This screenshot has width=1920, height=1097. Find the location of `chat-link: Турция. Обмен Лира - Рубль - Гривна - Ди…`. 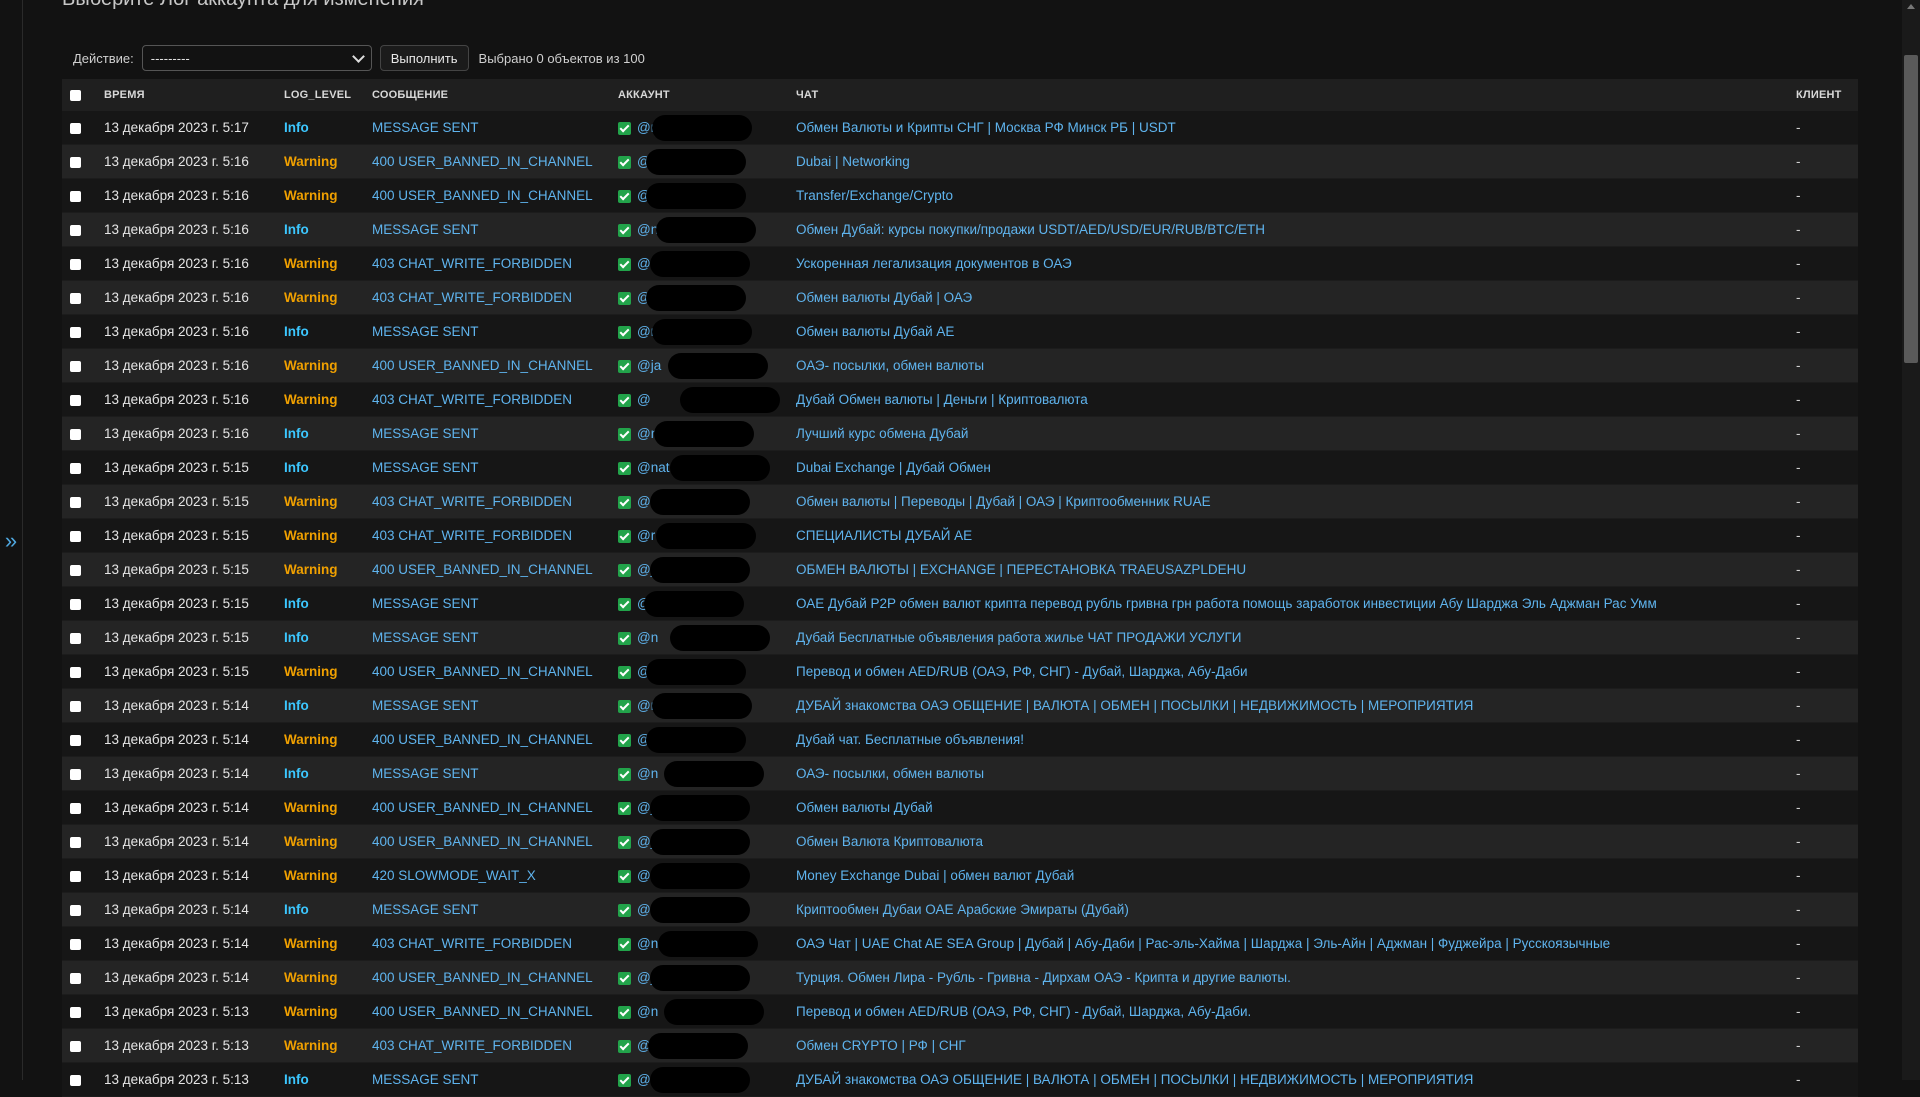

chat-link: Турция. Обмен Лира - Рубль - Гривна - Ди… is located at coordinates (1043, 977).